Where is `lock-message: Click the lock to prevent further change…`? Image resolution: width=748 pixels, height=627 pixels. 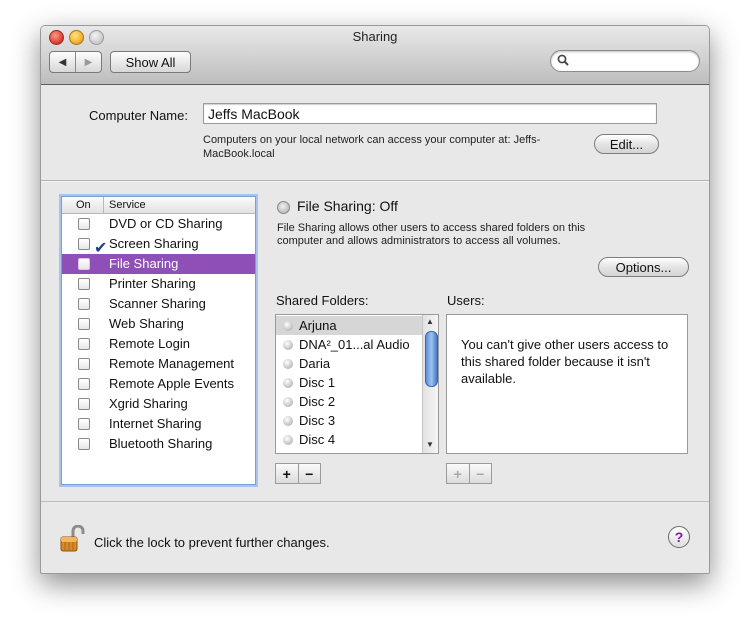
lock-message: Click the lock to prevent further change… is located at coordinates (212, 542).